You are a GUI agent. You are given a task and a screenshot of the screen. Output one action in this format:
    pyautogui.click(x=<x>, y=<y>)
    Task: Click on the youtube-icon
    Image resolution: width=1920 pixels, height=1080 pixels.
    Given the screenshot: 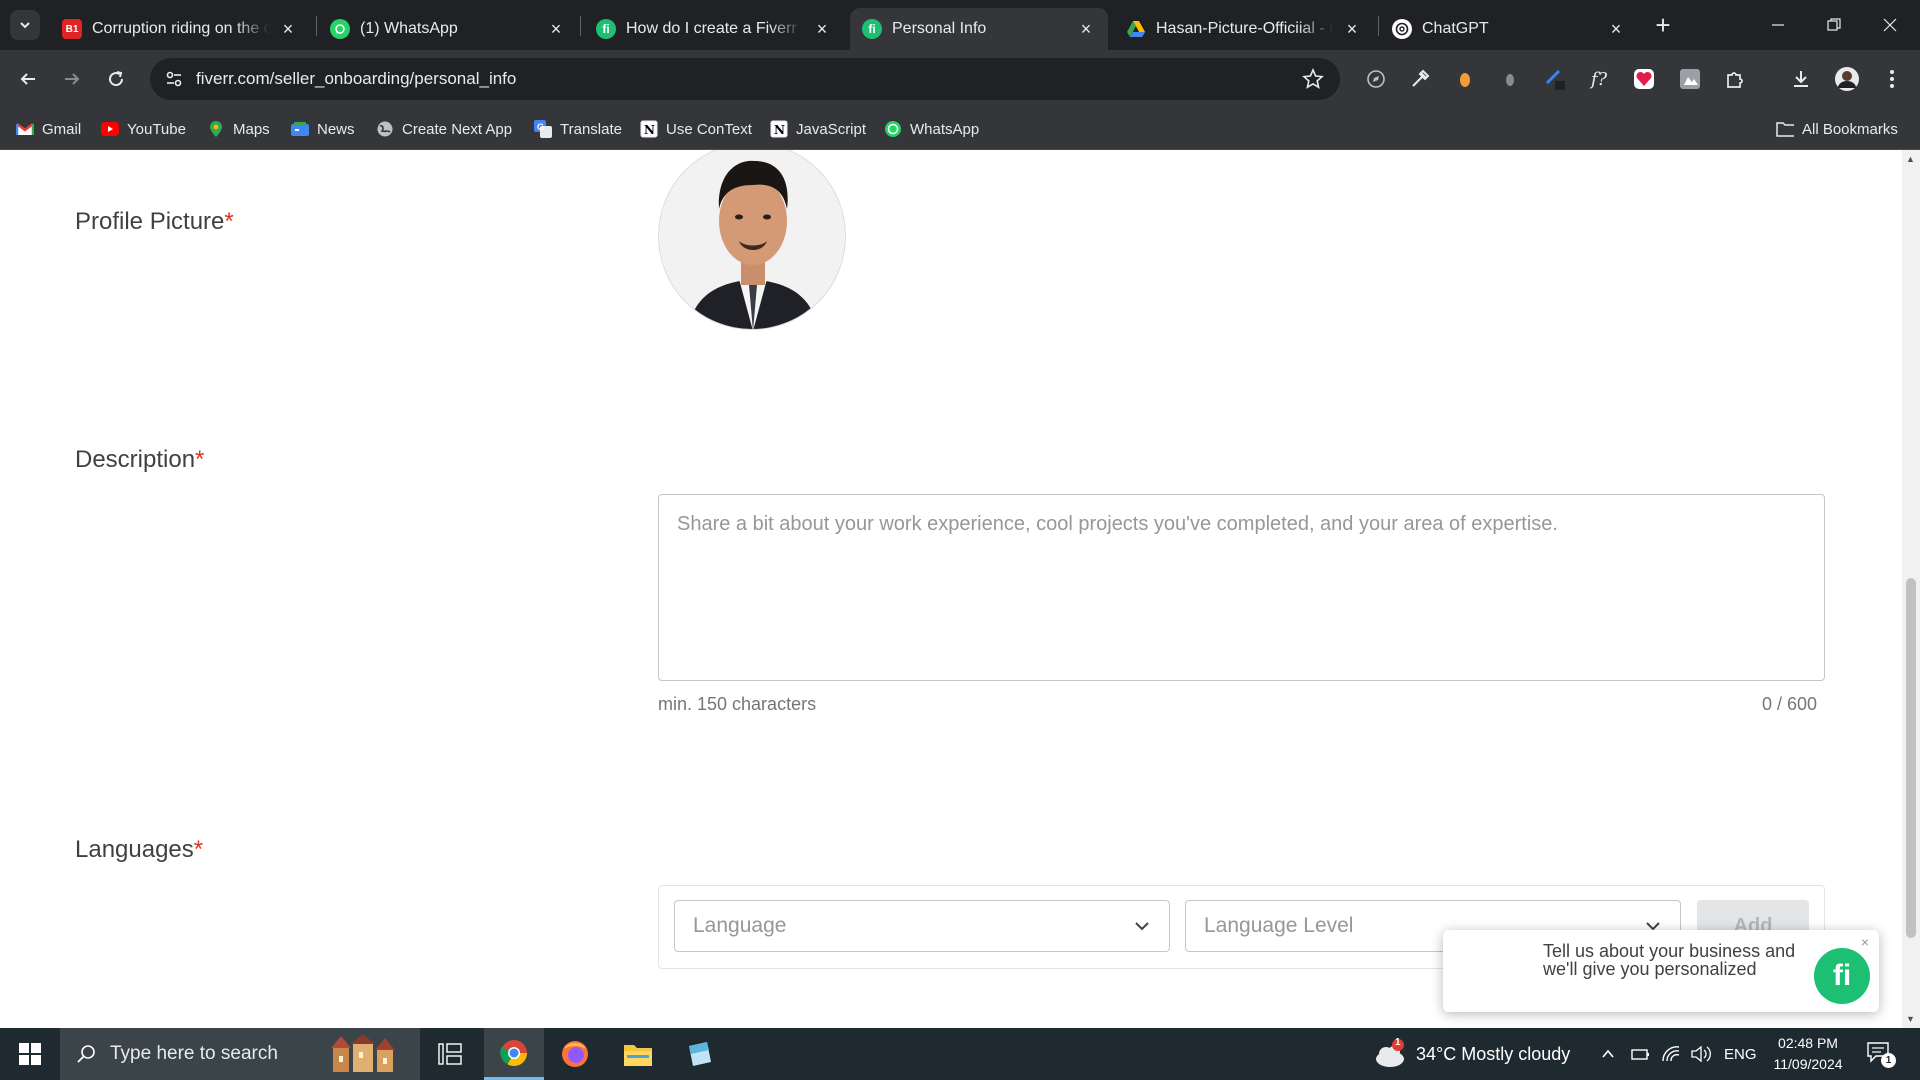 What is the action you would take?
    pyautogui.click(x=110, y=129)
    